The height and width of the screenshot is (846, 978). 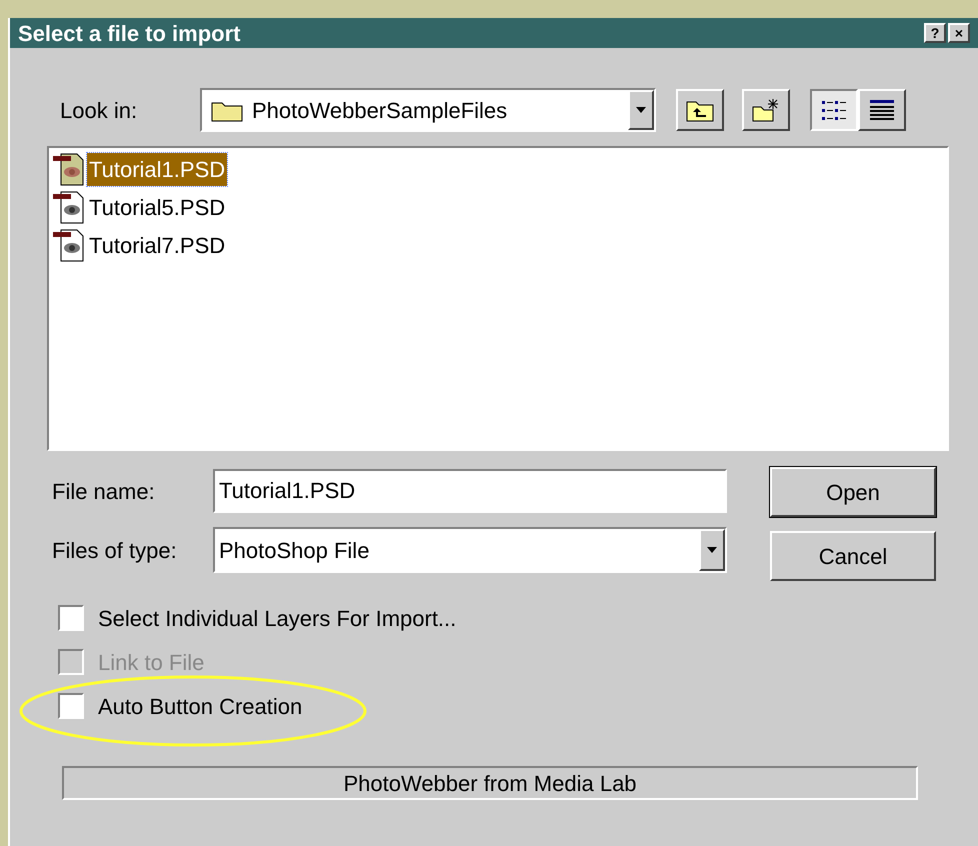 What do you see at coordinates (380, 110) in the screenshot?
I see `look-in-value: PhotoWebberSampleFiles` at bounding box center [380, 110].